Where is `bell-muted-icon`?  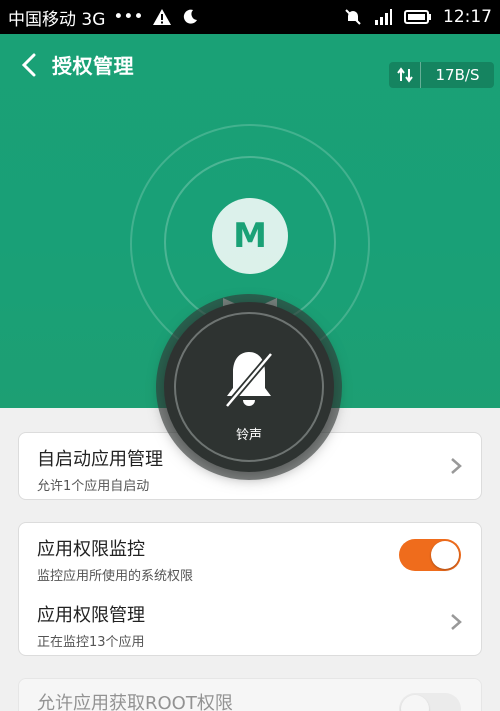
bell-muted-icon is located at coordinates (249, 380).